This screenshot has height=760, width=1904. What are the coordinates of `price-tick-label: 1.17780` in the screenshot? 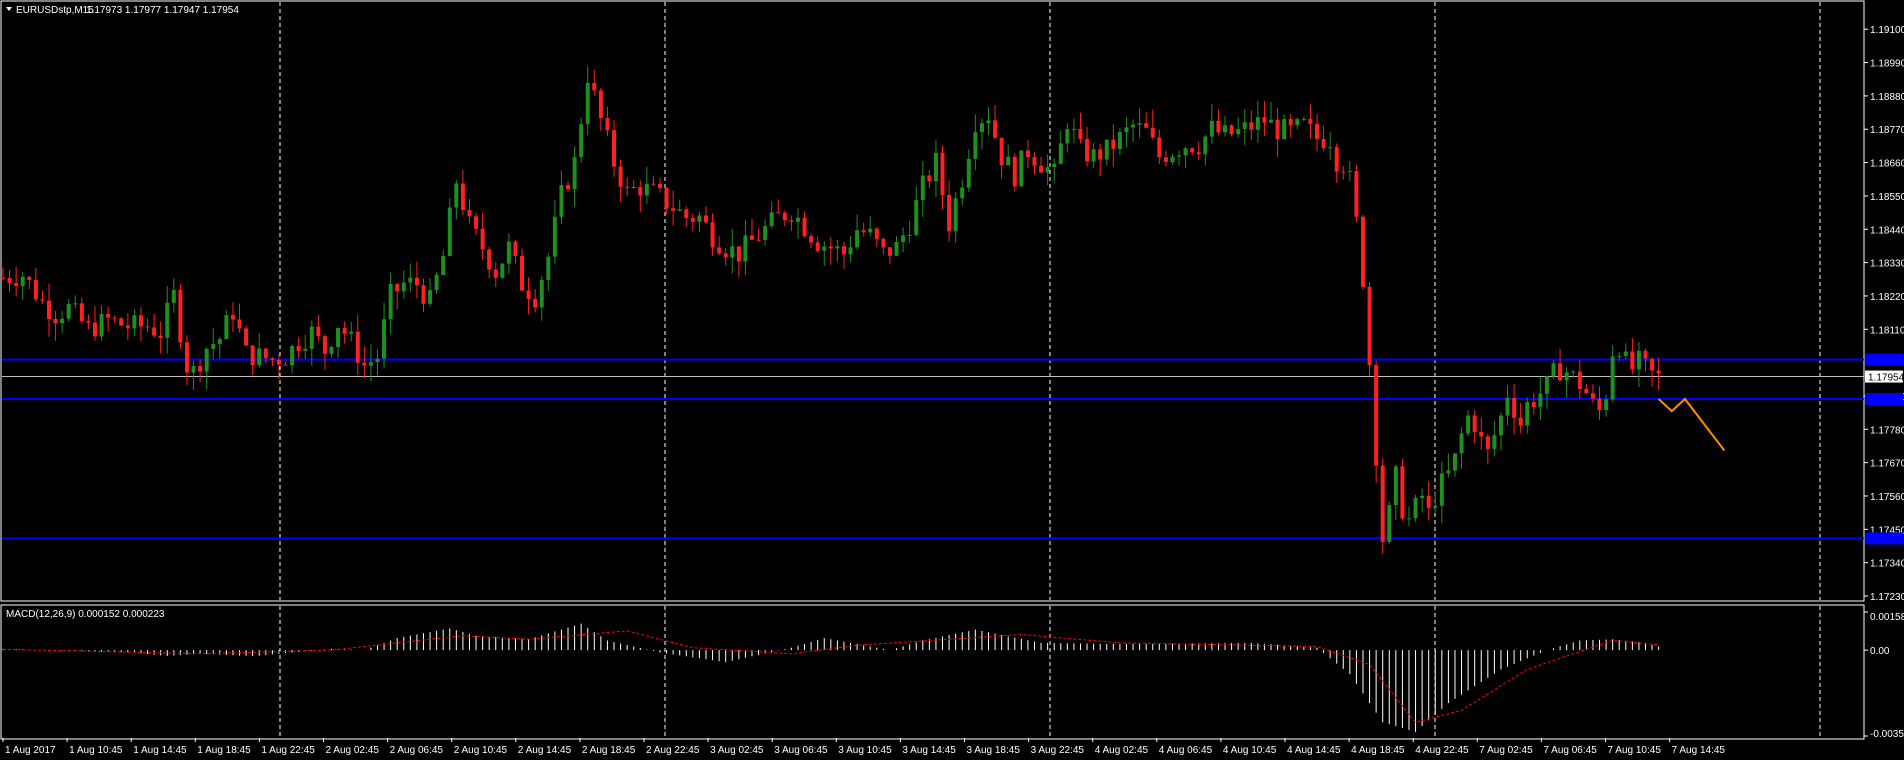 It's located at (1887, 430).